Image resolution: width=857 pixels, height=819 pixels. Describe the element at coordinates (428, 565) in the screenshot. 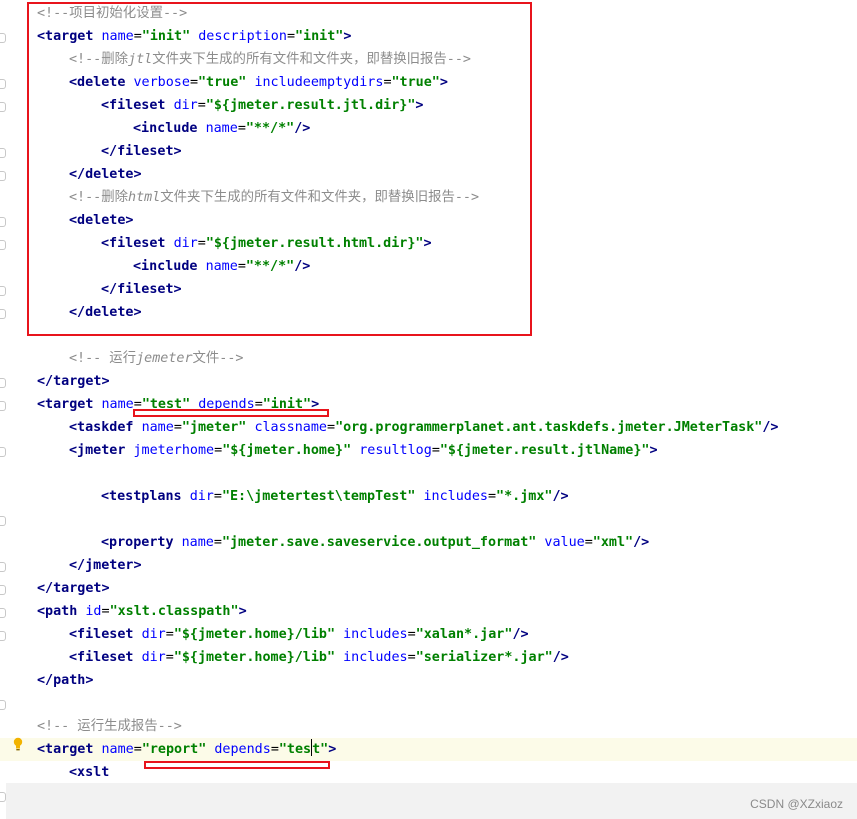

I see `code-line: </jmeter>` at that location.